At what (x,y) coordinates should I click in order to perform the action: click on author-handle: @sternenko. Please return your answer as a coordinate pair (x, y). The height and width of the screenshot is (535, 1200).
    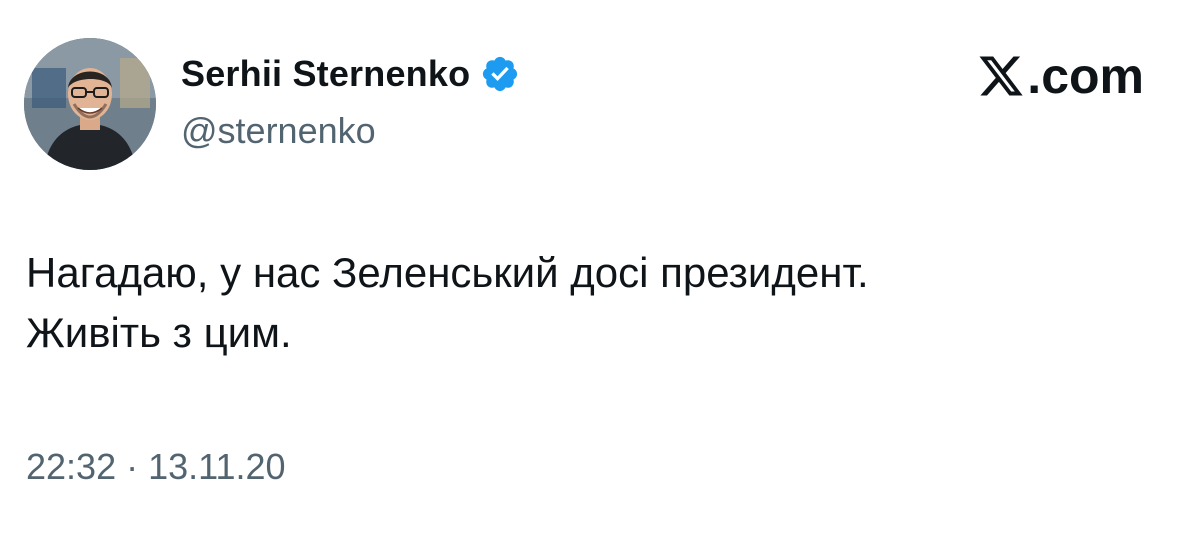
    Looking at the image, I should click on (278, 131).